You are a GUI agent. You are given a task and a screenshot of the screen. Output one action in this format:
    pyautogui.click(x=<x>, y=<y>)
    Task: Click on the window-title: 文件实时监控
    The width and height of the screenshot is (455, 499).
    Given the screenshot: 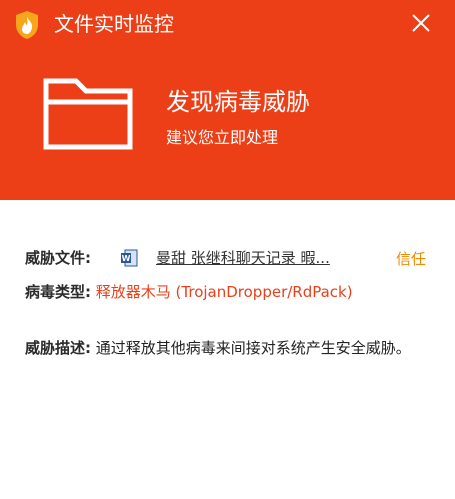 What is the action you would take?
    pyautogui.click(x=114, y=24)
    